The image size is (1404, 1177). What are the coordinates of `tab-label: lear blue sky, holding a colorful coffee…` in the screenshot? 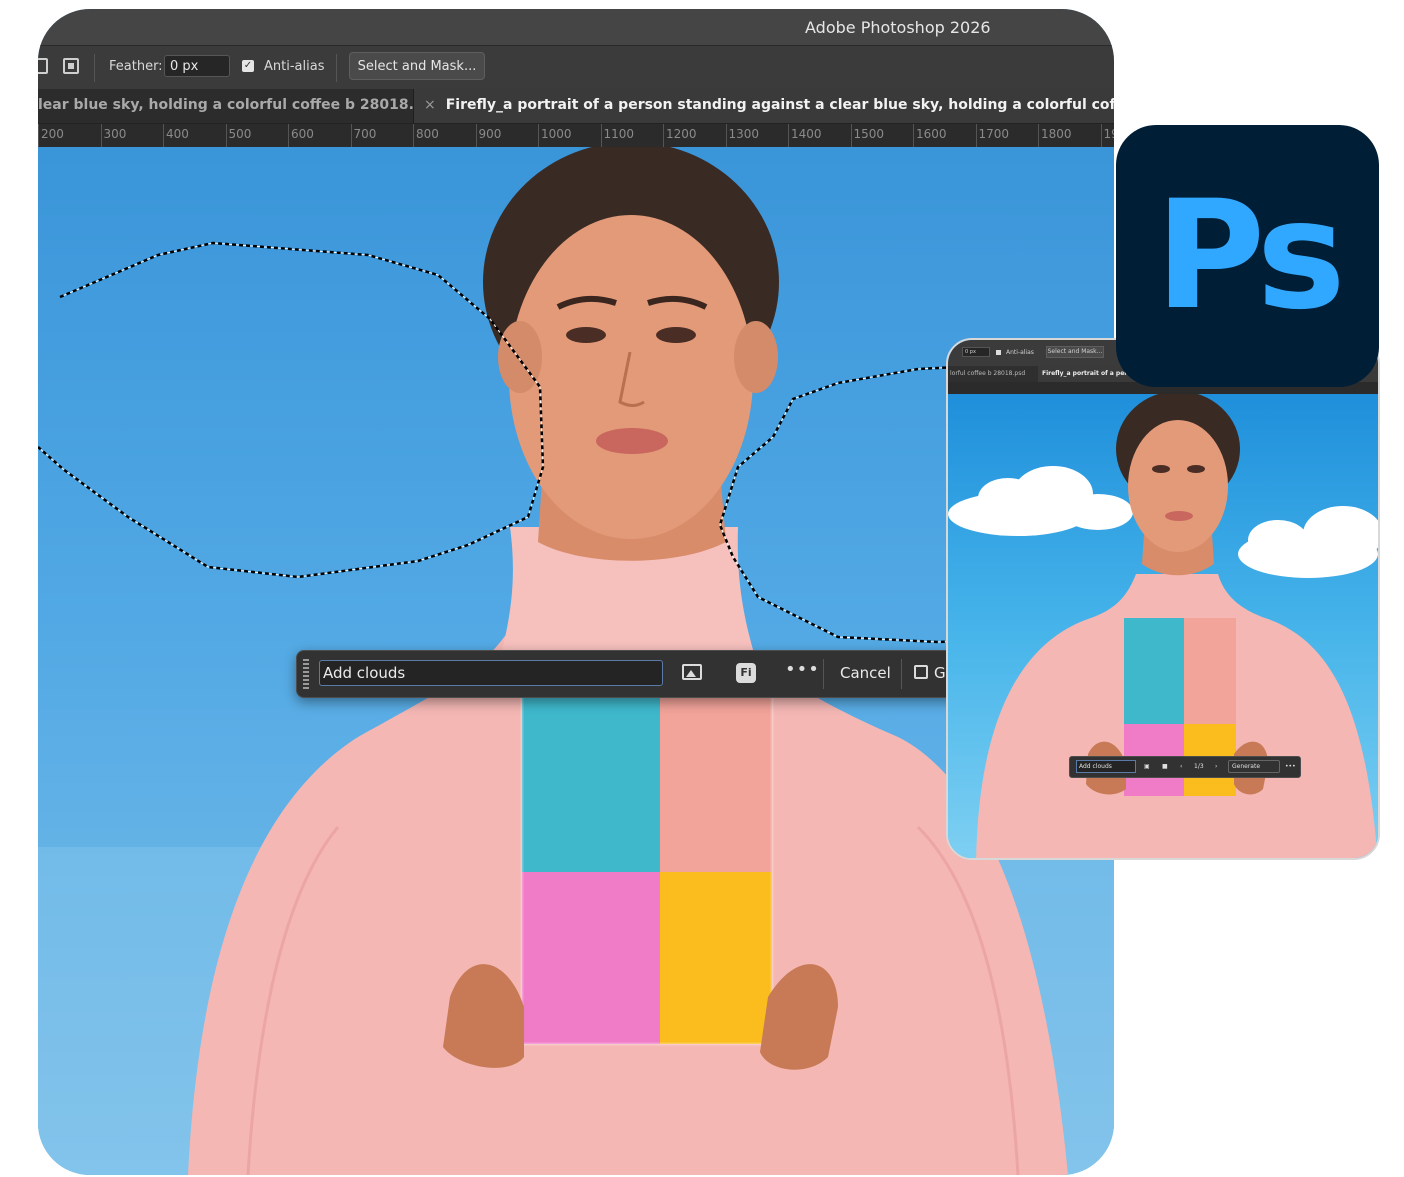 It's located at (226, 105).